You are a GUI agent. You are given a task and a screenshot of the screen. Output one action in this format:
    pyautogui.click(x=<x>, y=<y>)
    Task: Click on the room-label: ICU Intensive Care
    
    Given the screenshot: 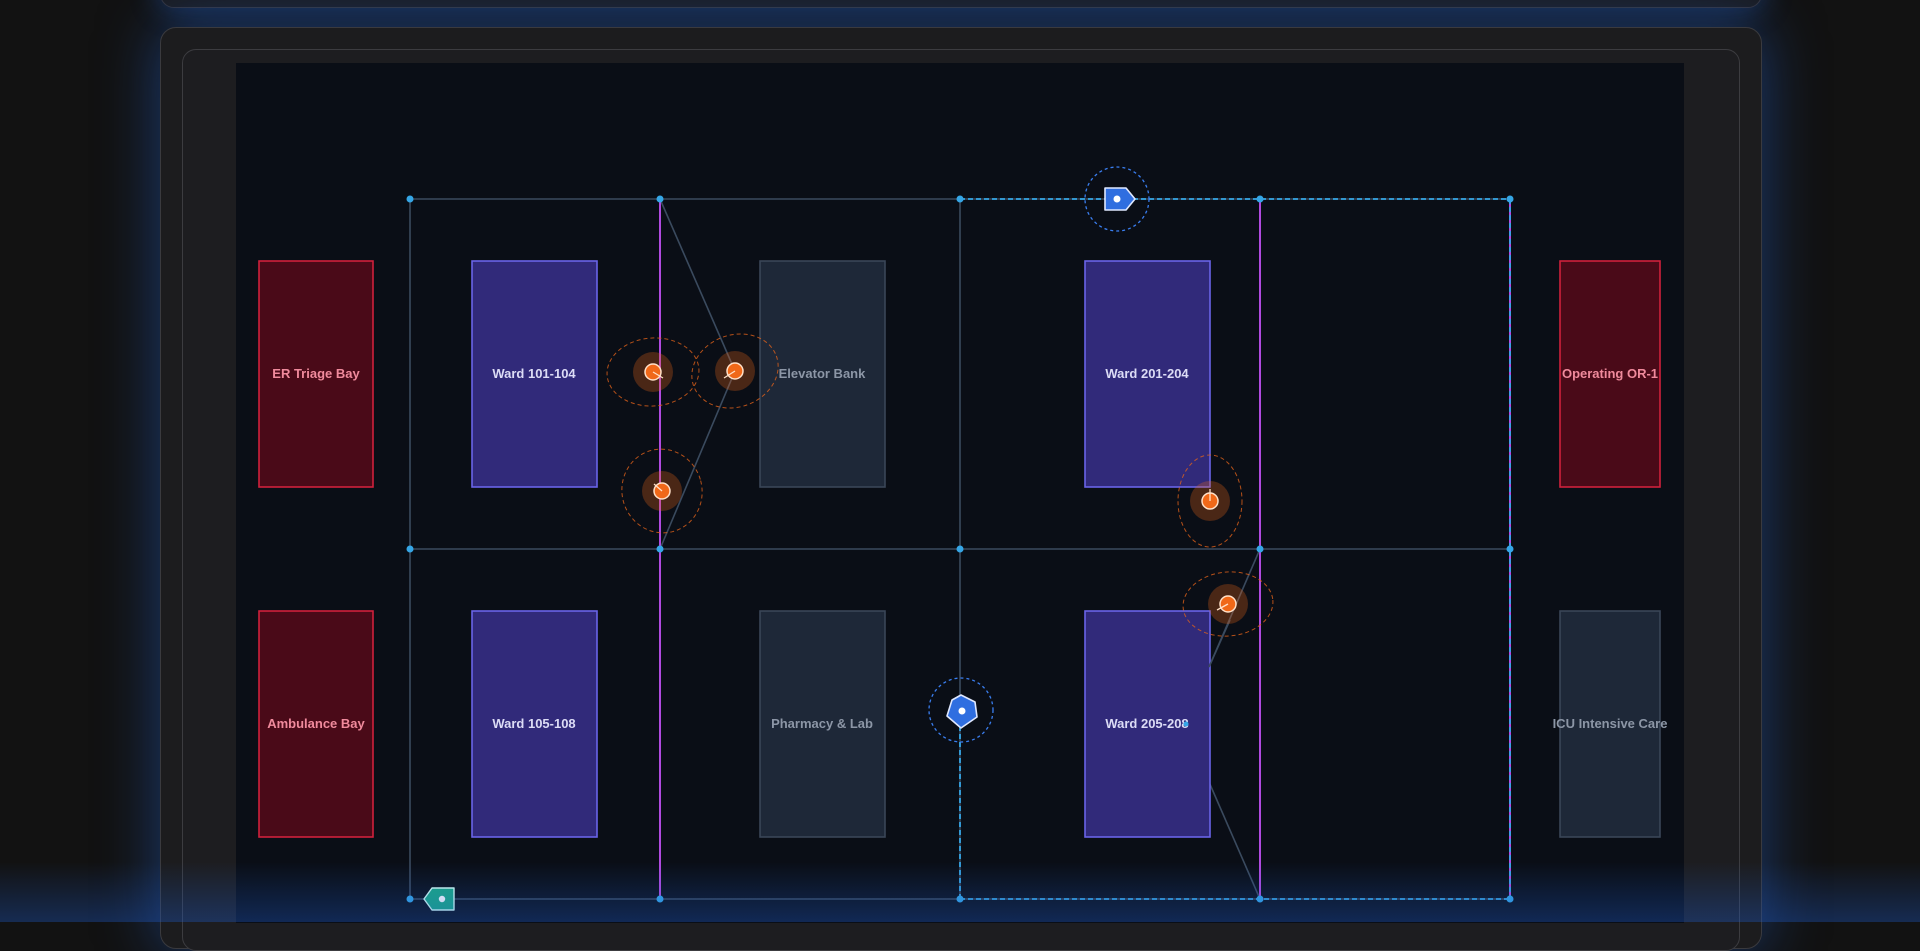 What is the action you would take?
    pyautogui.click(x=1610, y=723)
    